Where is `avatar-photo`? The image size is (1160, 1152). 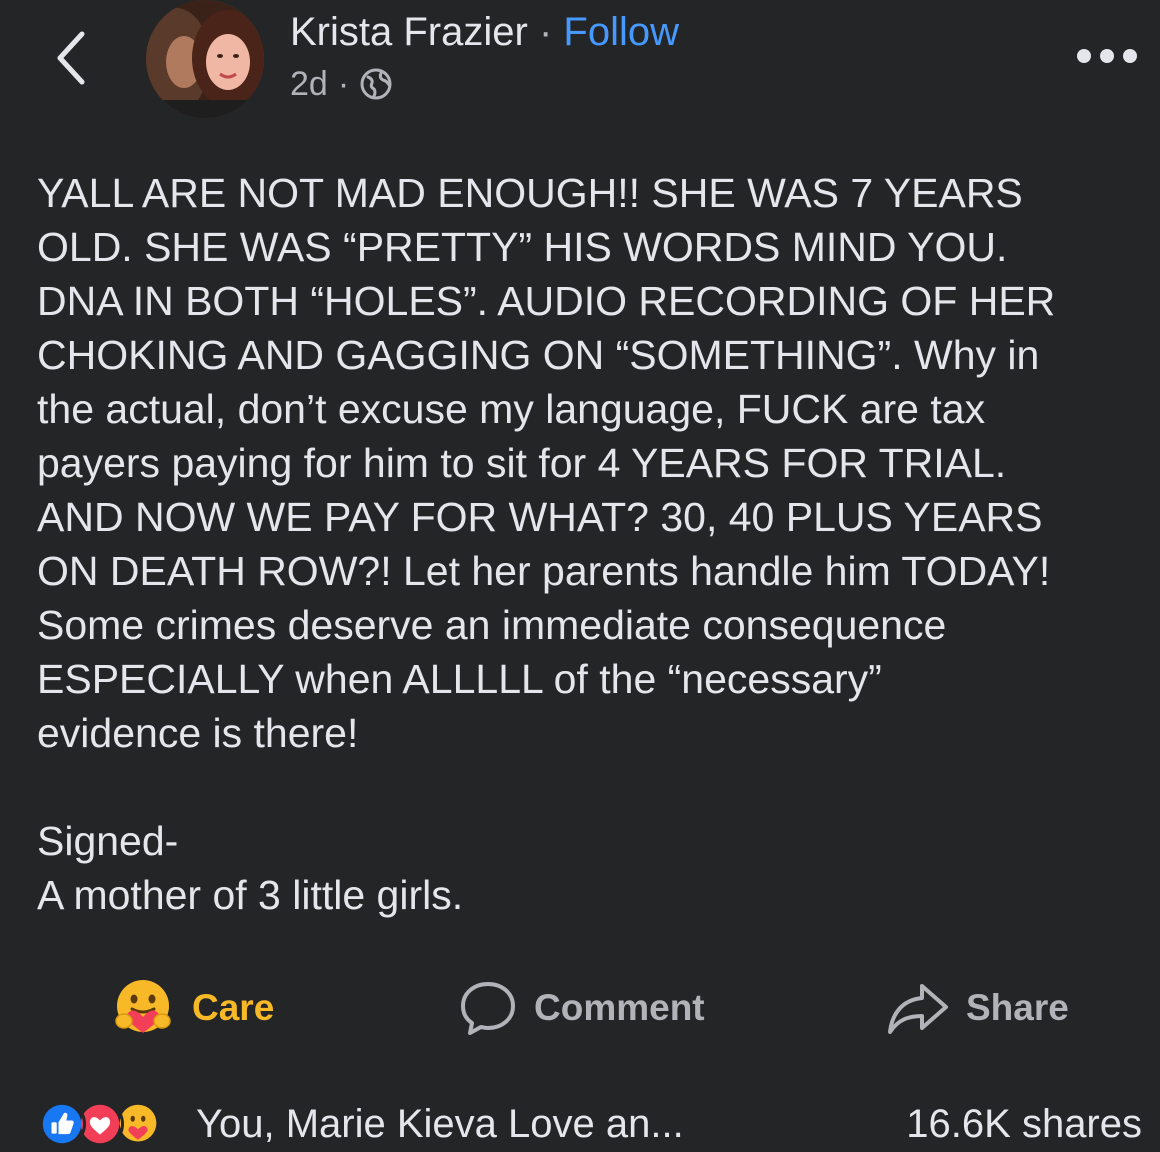 avatar-photo is located at coordinates (205, 59).